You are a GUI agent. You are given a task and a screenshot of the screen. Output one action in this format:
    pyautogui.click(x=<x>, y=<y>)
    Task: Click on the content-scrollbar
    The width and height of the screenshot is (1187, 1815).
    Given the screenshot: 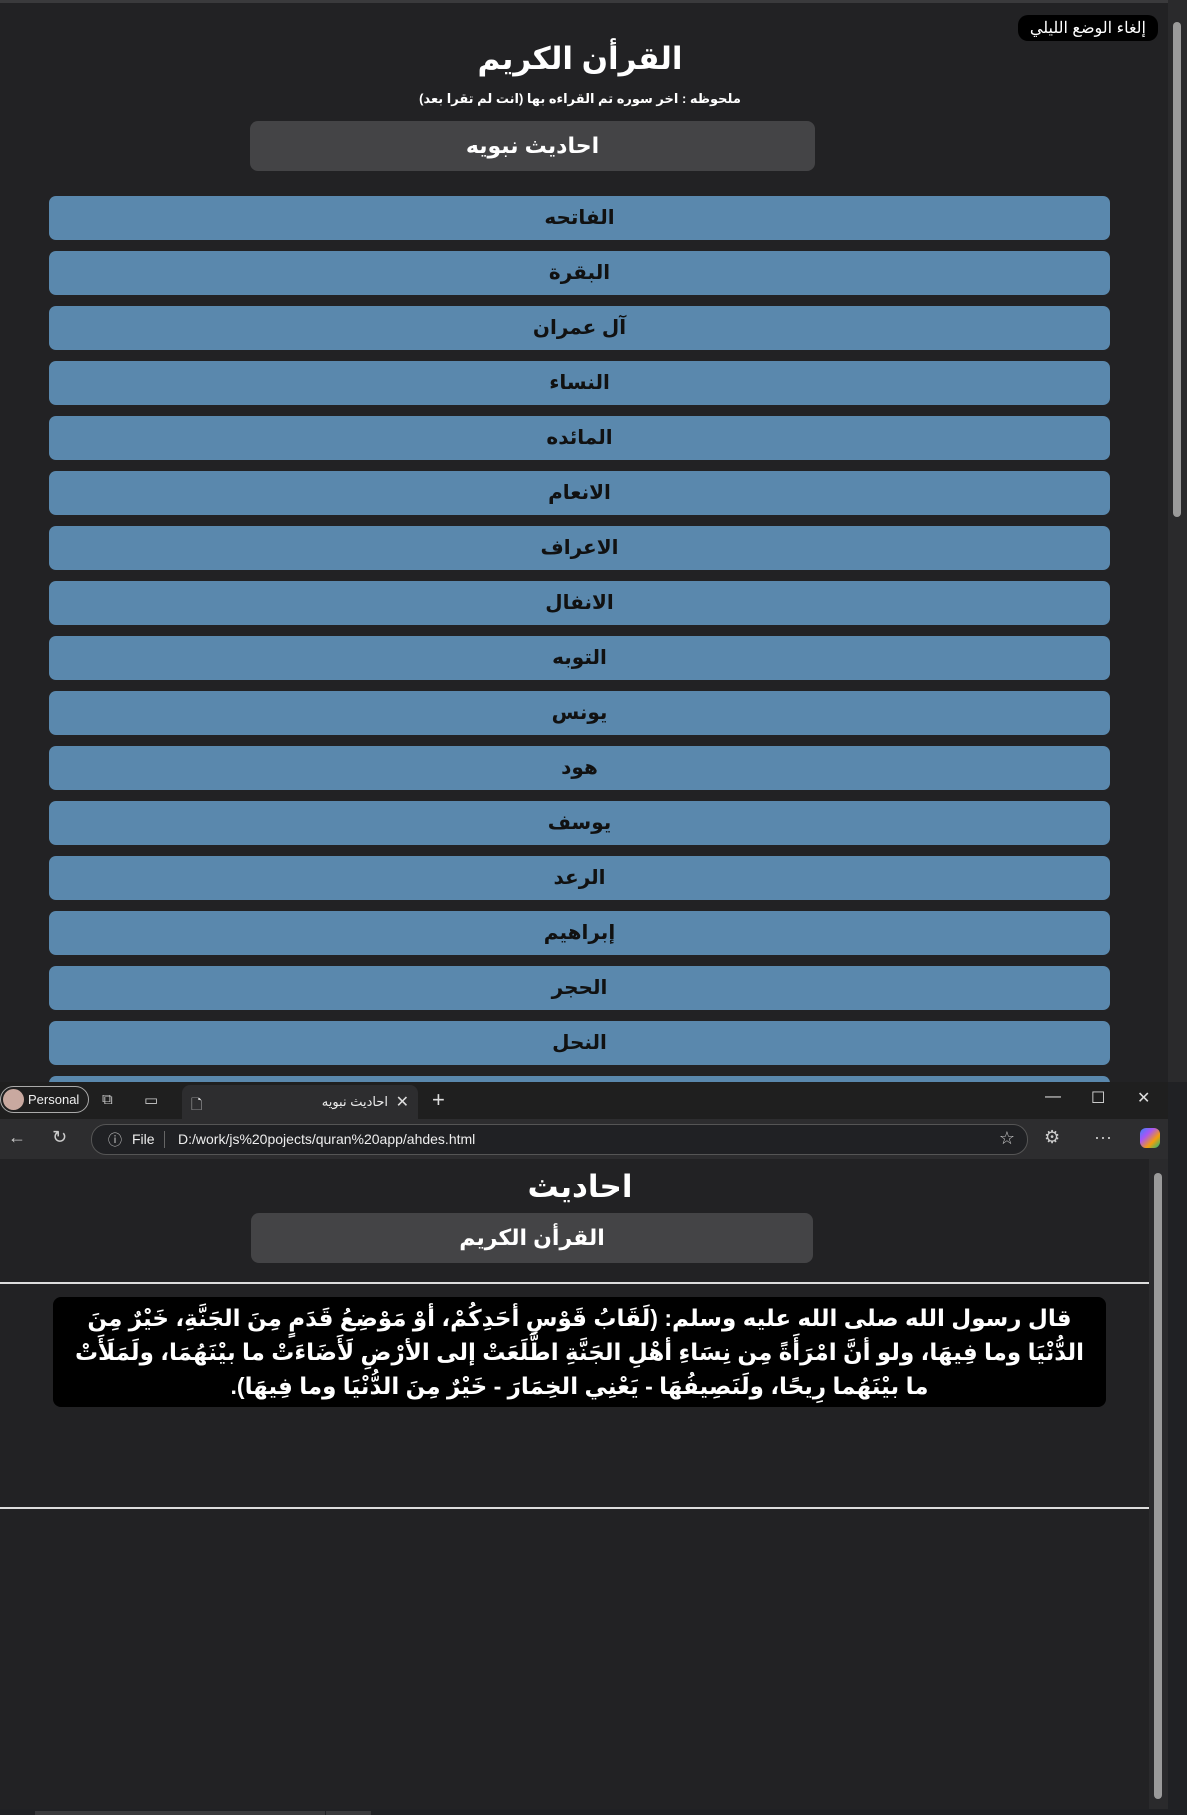 What is the action you would take?
    pyautogui.click(x=1158, y=1487)
    